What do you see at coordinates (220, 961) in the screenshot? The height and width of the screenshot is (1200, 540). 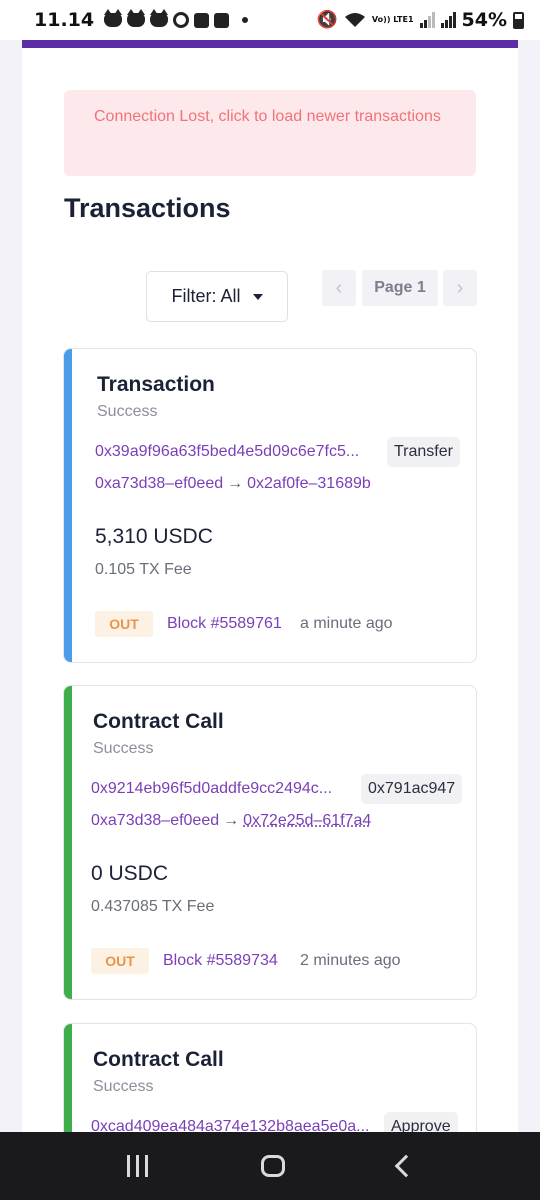 I see `block-link: Block #5589734` at bounding box center [220, 961].